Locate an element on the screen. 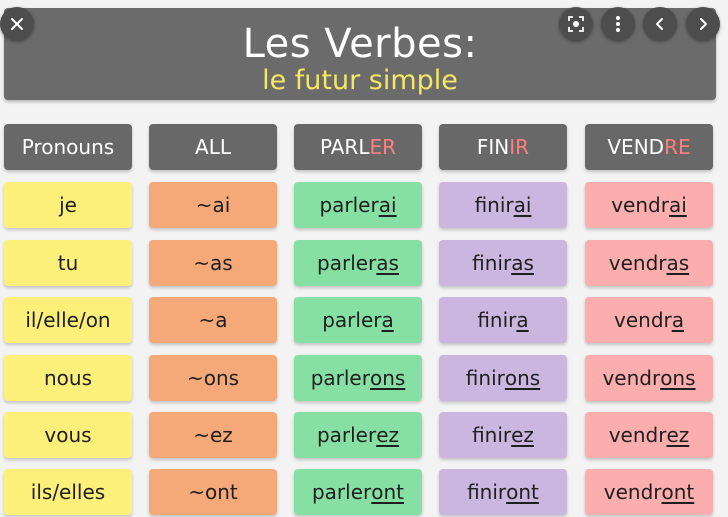  next-button is located at coordinates (703, 24).